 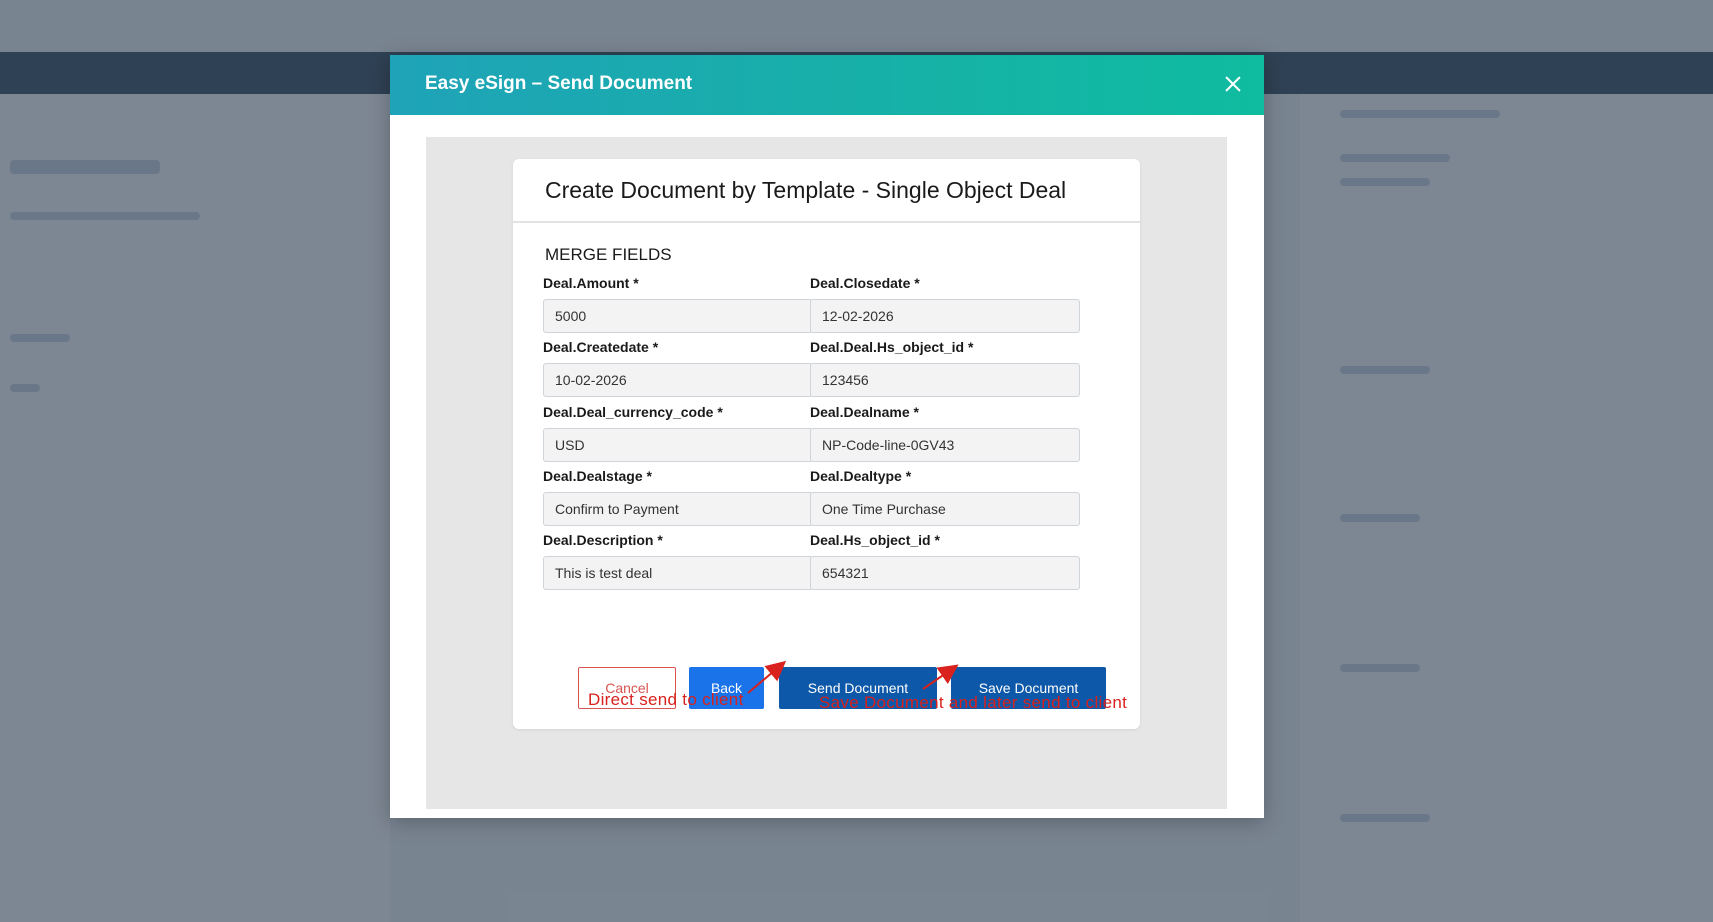 What do you see at coordinates (601, 347) in the screenshot?
I see `field-label-deal-createdate: Deal.Createdate *` at bounding box center [601, 347].